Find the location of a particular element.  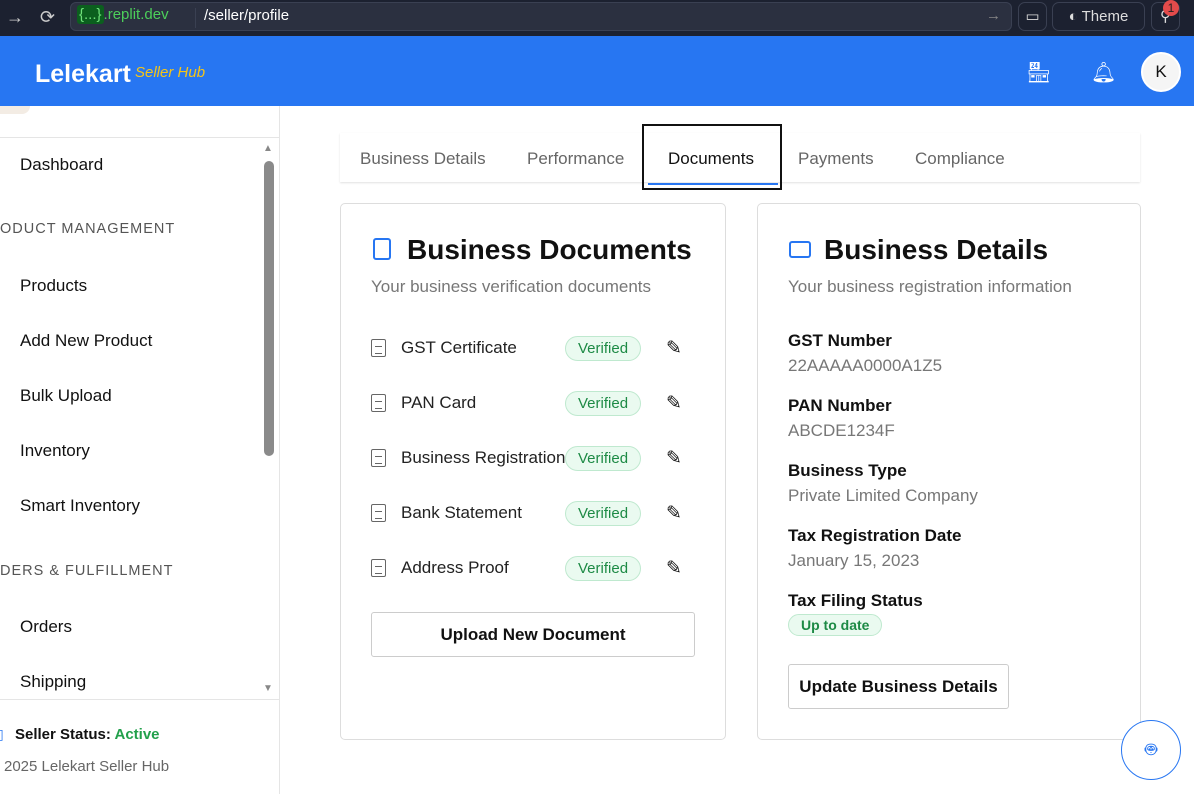

field-label: Tax Filing Status is located at coordinates (855, 600).